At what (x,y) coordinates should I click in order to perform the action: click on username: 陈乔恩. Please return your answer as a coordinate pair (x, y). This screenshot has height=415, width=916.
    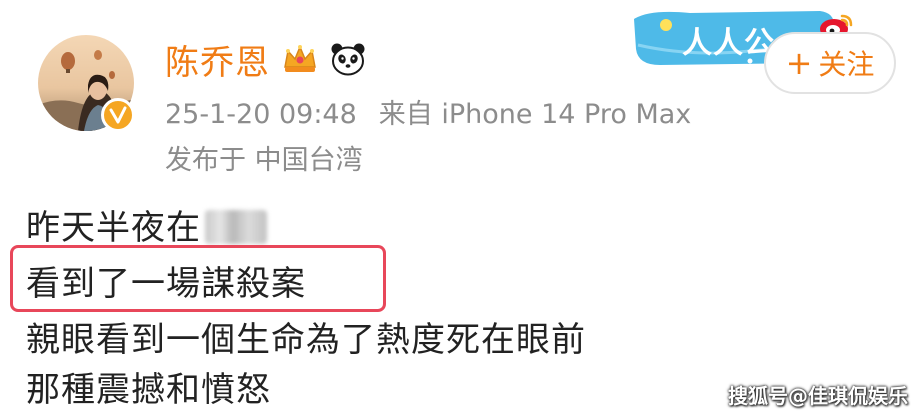
    Looking at the image, I should click on (217, 59).